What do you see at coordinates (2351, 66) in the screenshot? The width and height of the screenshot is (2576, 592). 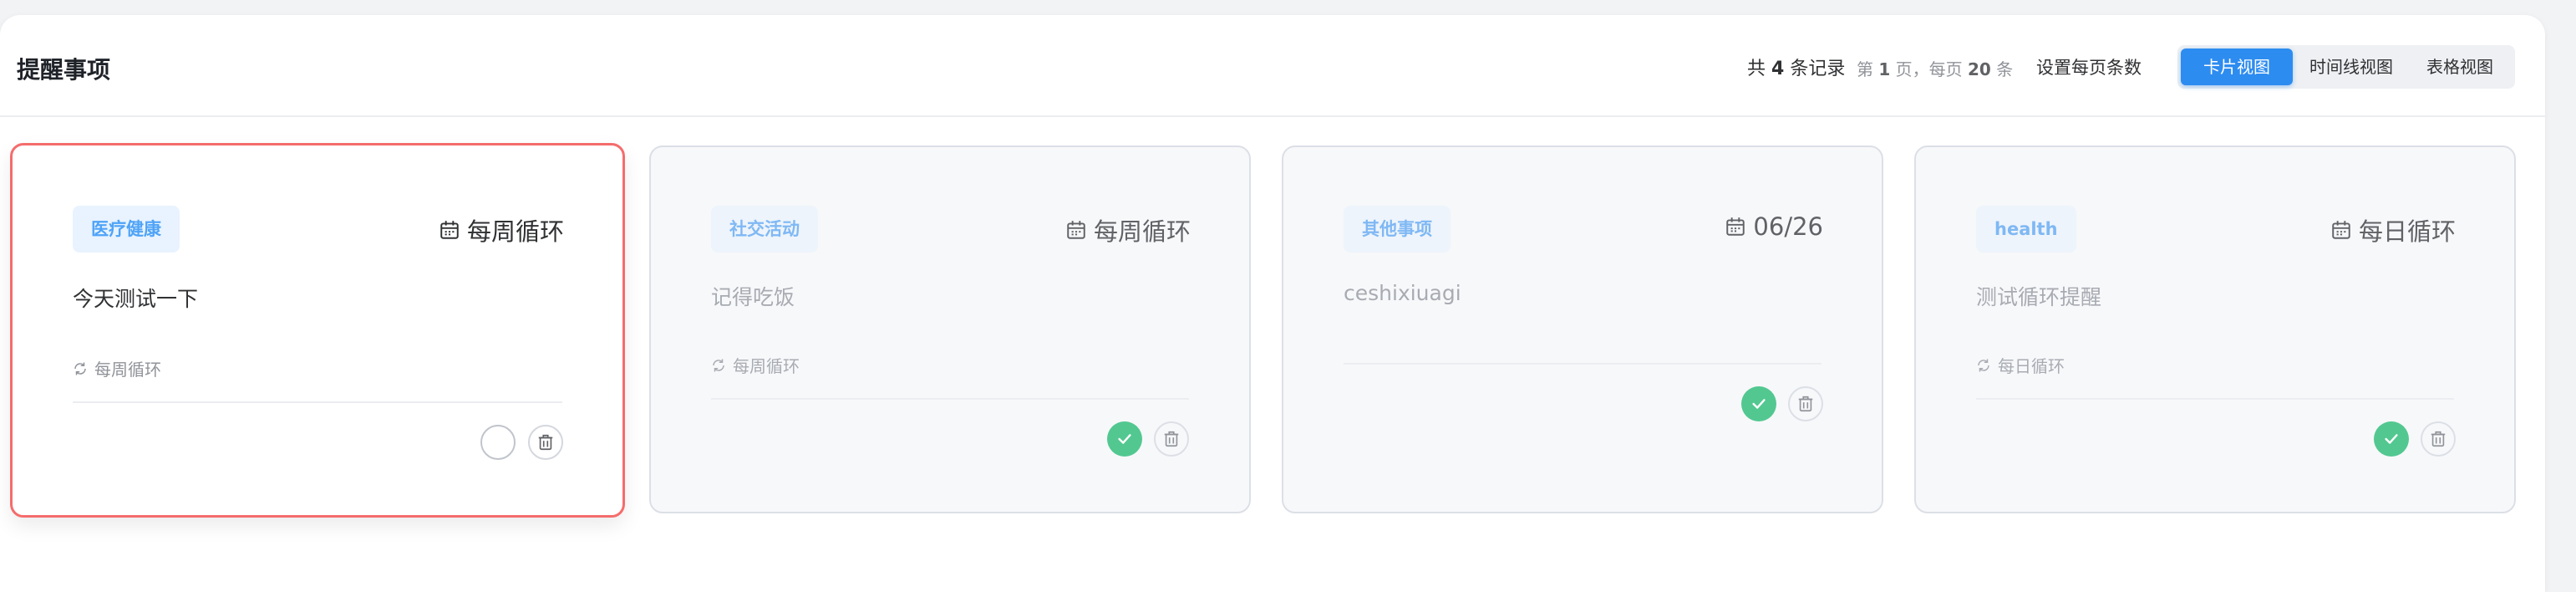 I see `timeline-view-button: 时间线视图` at bounding box center [2351, 66].